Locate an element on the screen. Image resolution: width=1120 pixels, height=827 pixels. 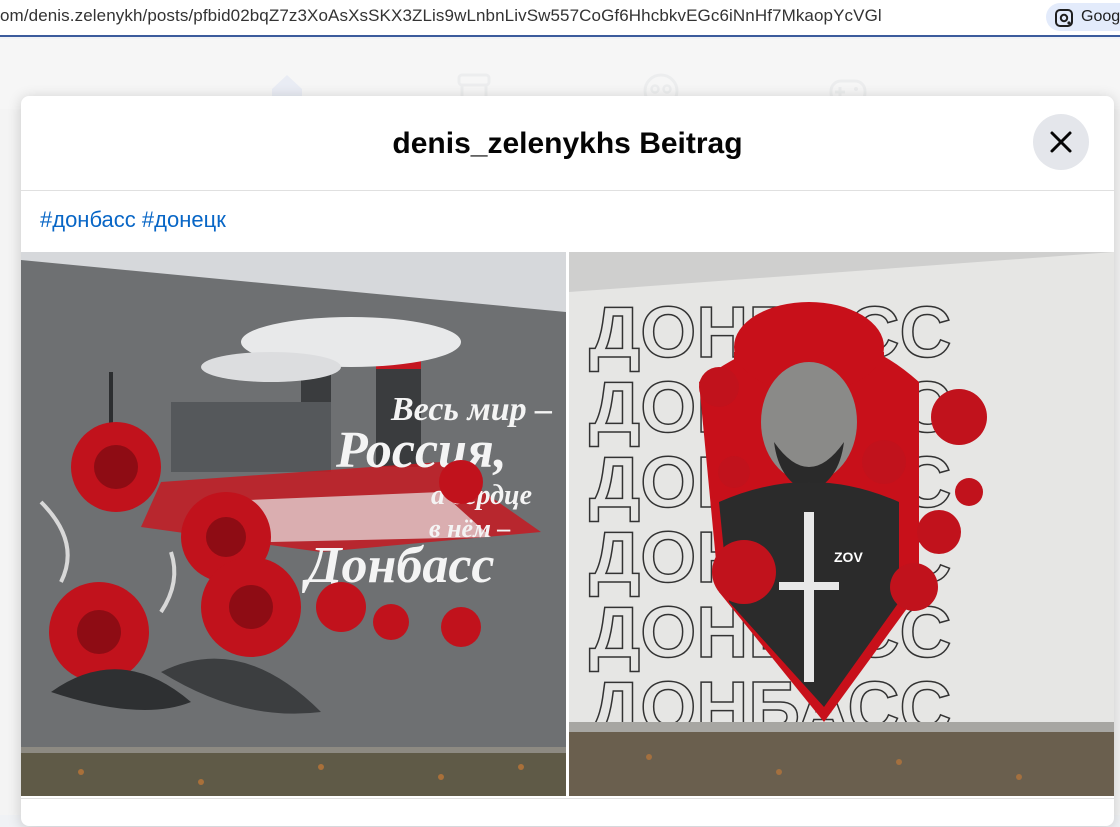
close-button is located at coordinates (1061, 142).